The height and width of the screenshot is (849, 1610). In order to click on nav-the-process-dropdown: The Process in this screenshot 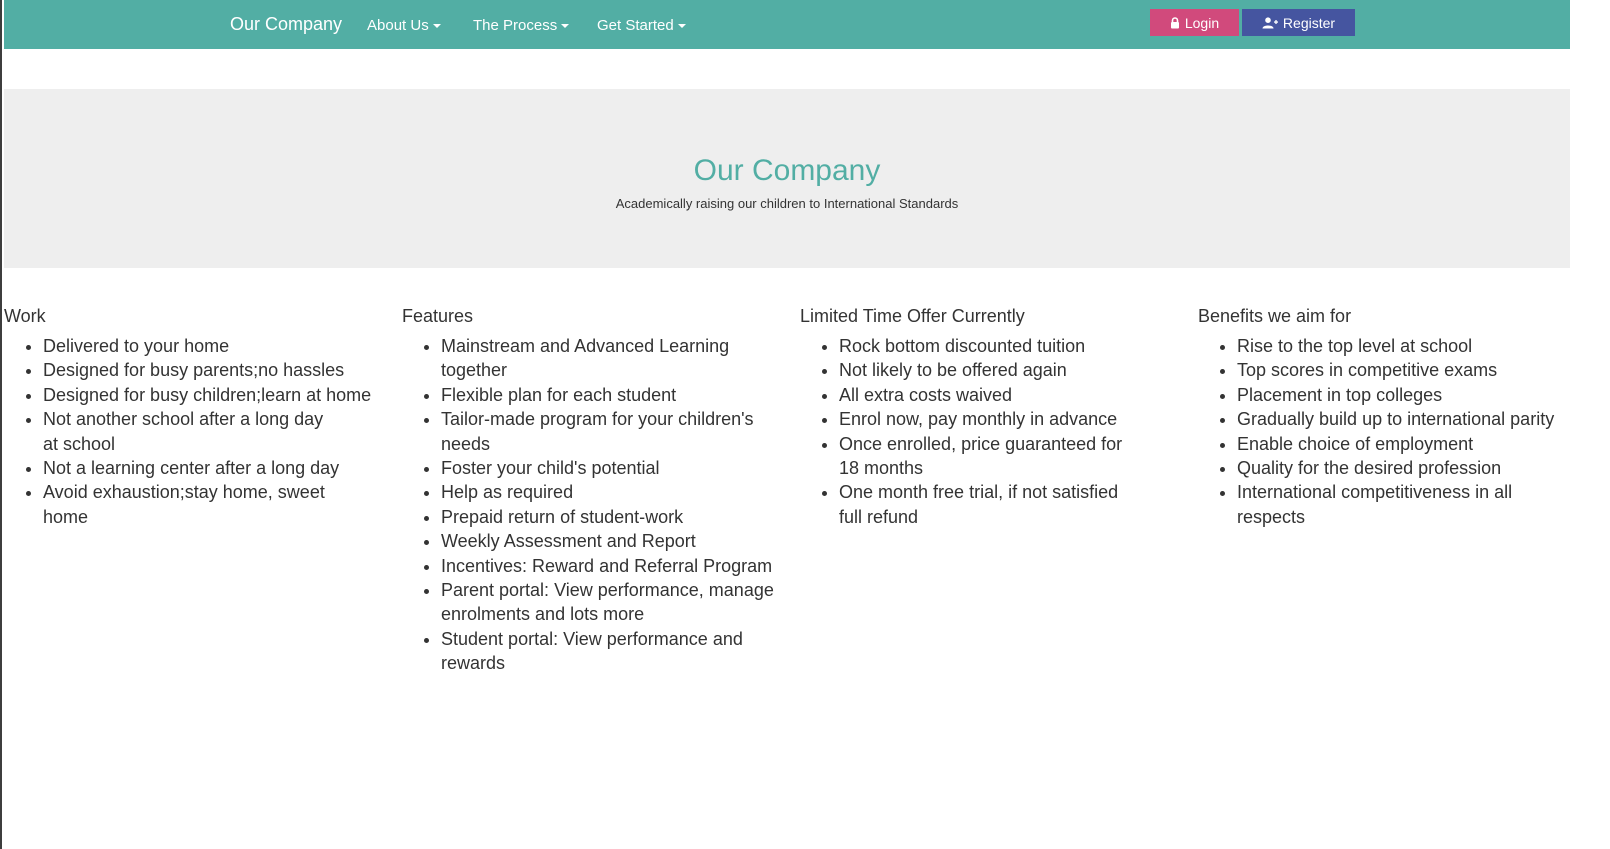, I will do `click(521, 25)`.